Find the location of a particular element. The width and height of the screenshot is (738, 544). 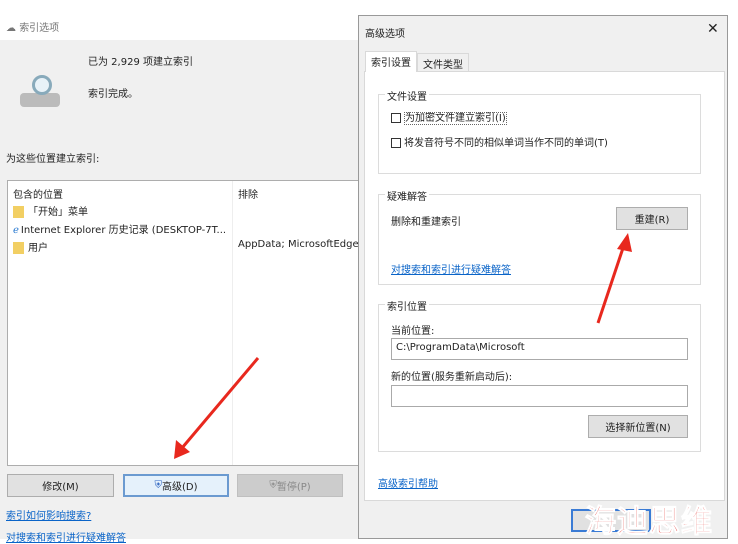

arrow-to-rebuild is located at coordinates (614, 278).